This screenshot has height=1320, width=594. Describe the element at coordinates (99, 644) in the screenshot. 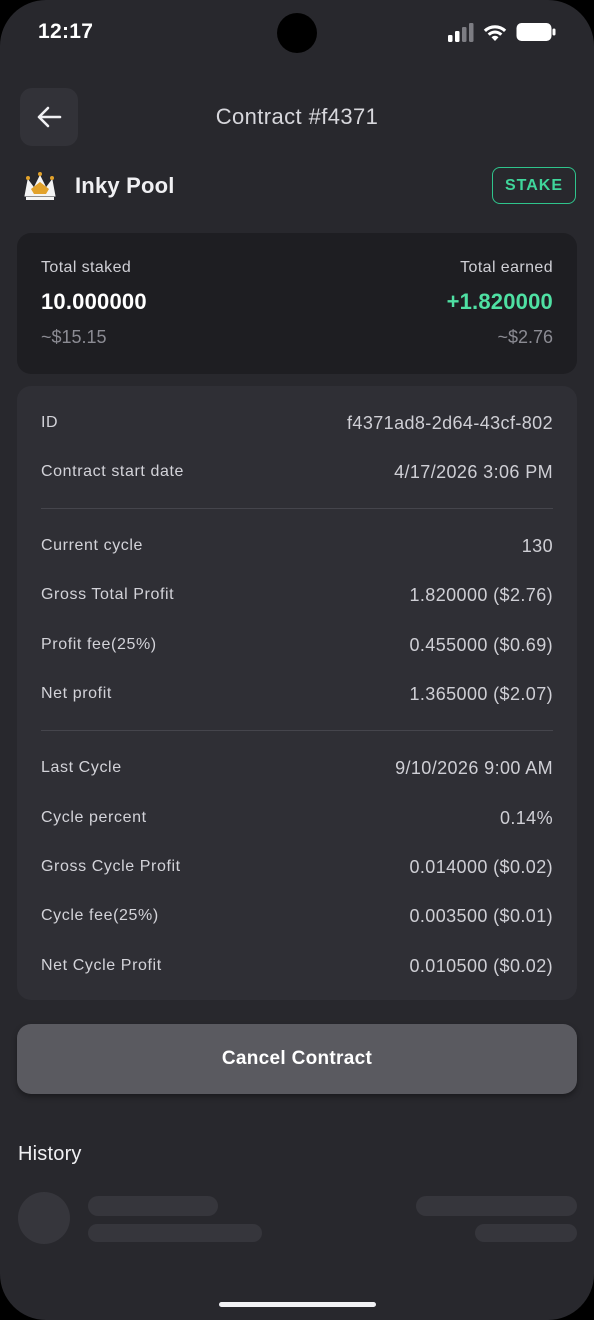

I see `detail-label: Profit fee(25%)` at that location.